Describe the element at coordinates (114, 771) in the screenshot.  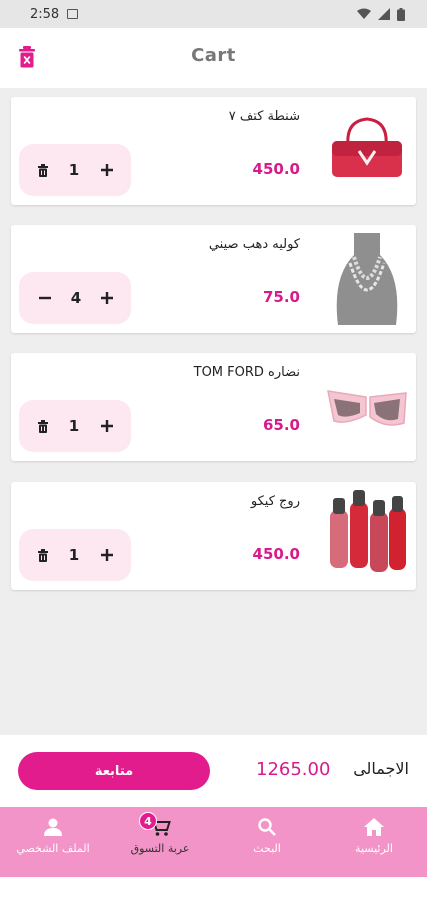
I see `continue-button: متابعة` at that location.